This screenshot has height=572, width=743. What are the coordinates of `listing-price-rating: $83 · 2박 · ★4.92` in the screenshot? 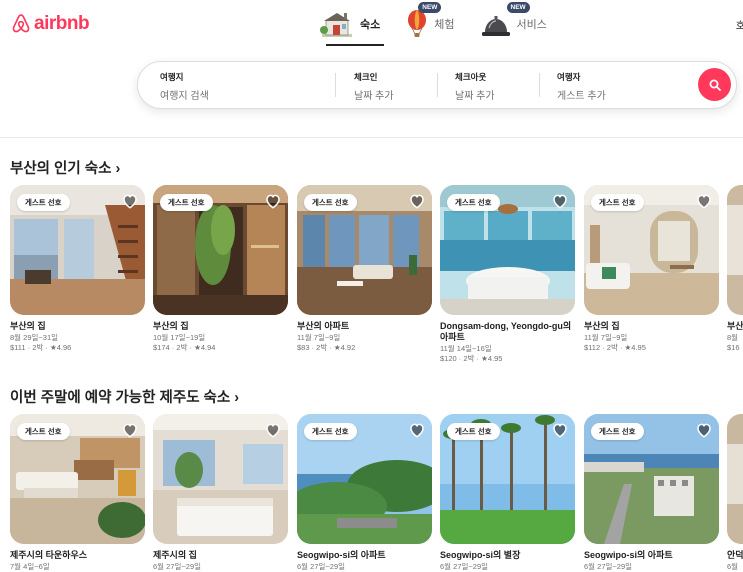 It's located at (326, 347).